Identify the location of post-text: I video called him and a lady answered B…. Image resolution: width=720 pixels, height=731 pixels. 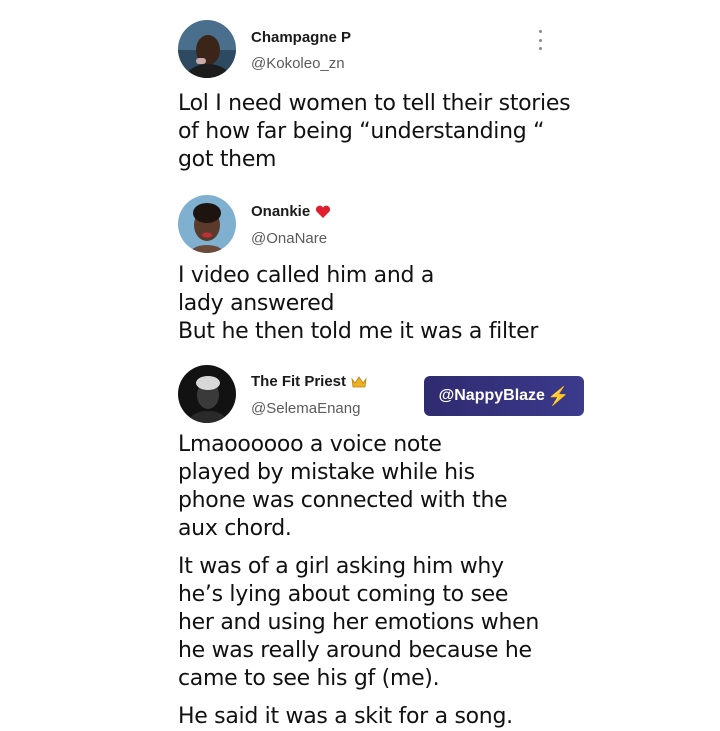
(358, 303).